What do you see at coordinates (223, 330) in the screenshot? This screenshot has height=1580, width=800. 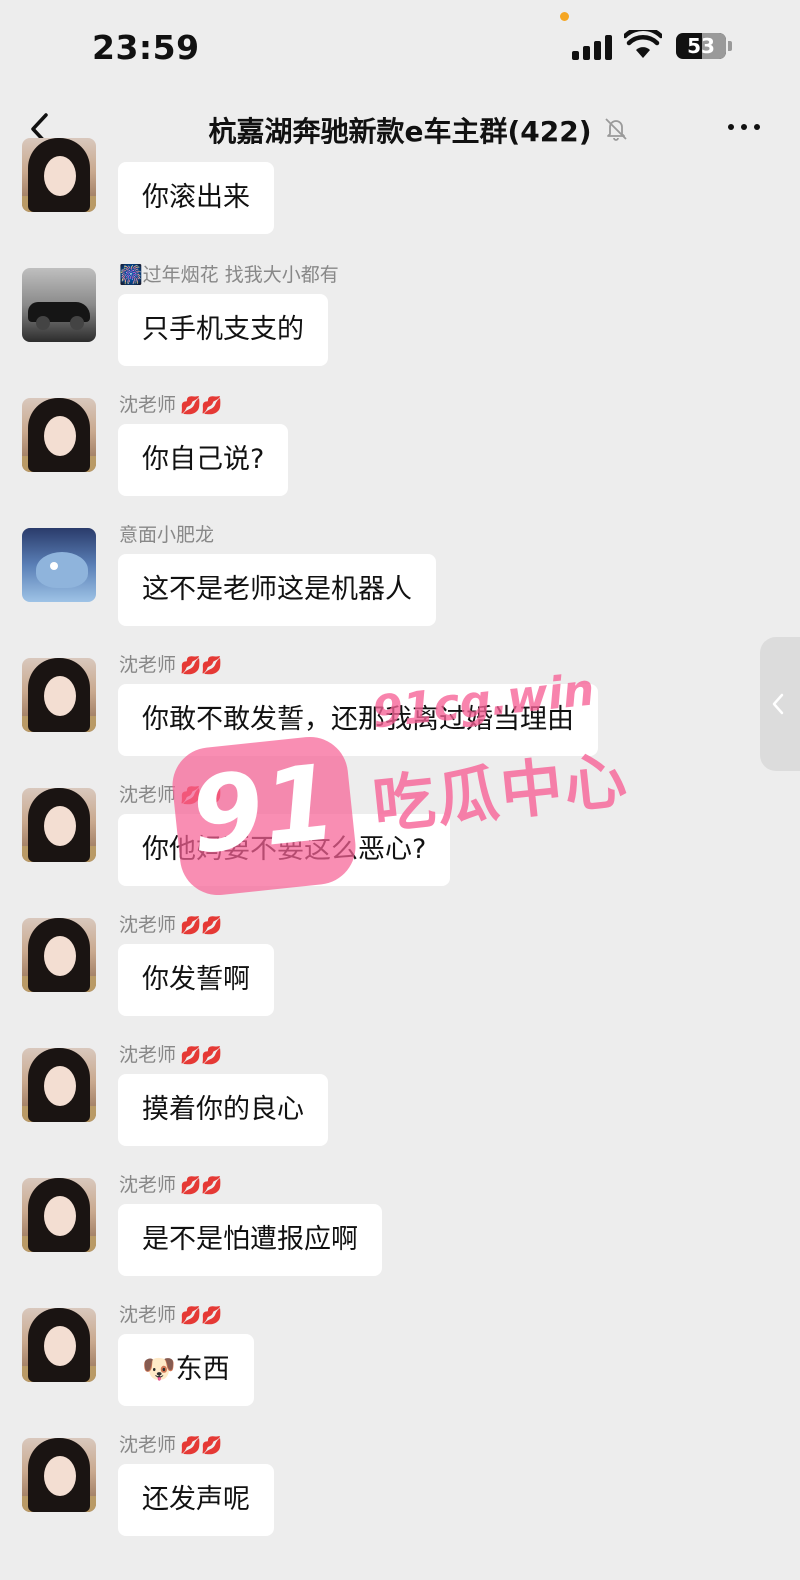 I see `message-bubble: 只手机支支的` at bounding box center [223, 330].